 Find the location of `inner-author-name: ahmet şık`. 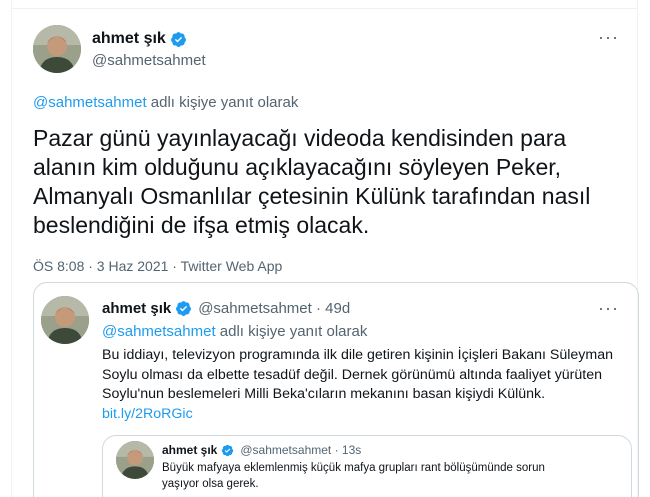

inner-author-name: ahmet şık is located at coordinates (189, 450).